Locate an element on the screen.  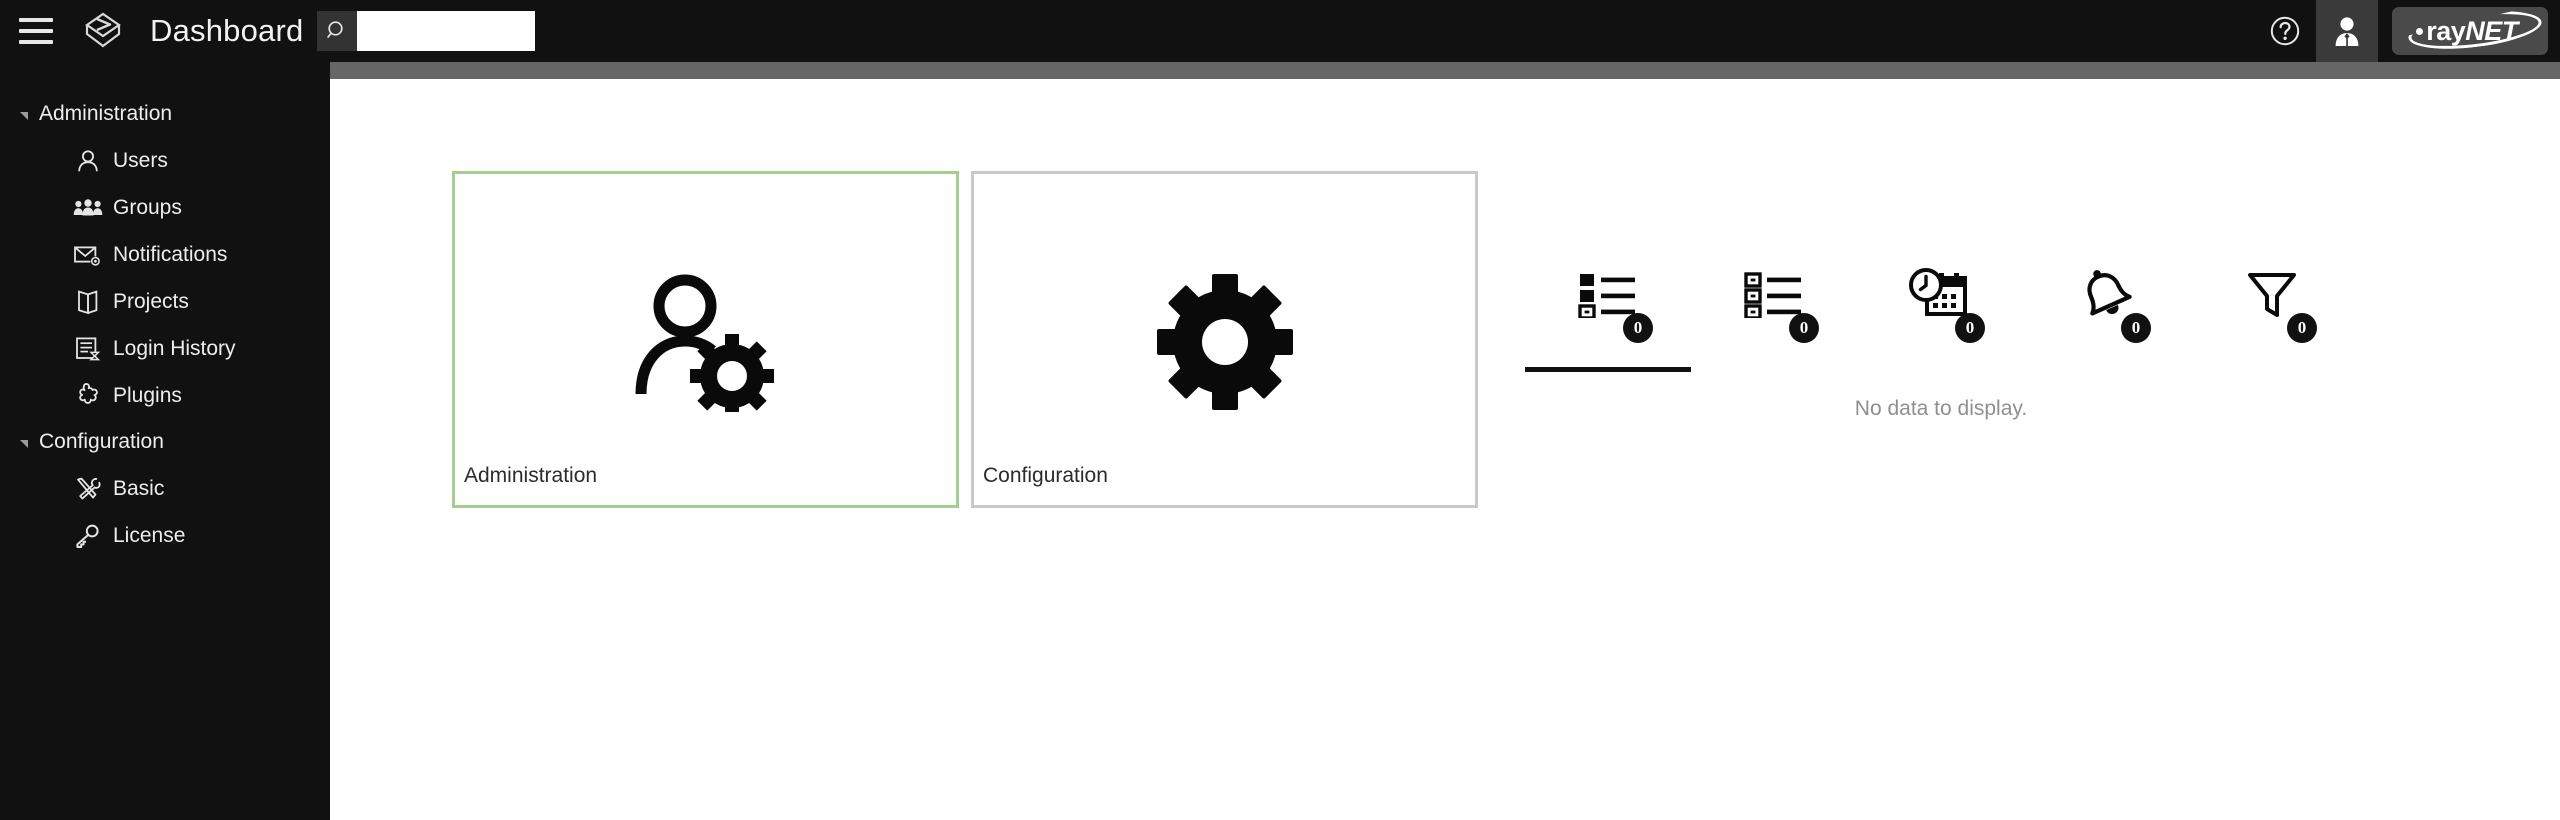
user-avatar-icon is located at coordinates (2347, 31).